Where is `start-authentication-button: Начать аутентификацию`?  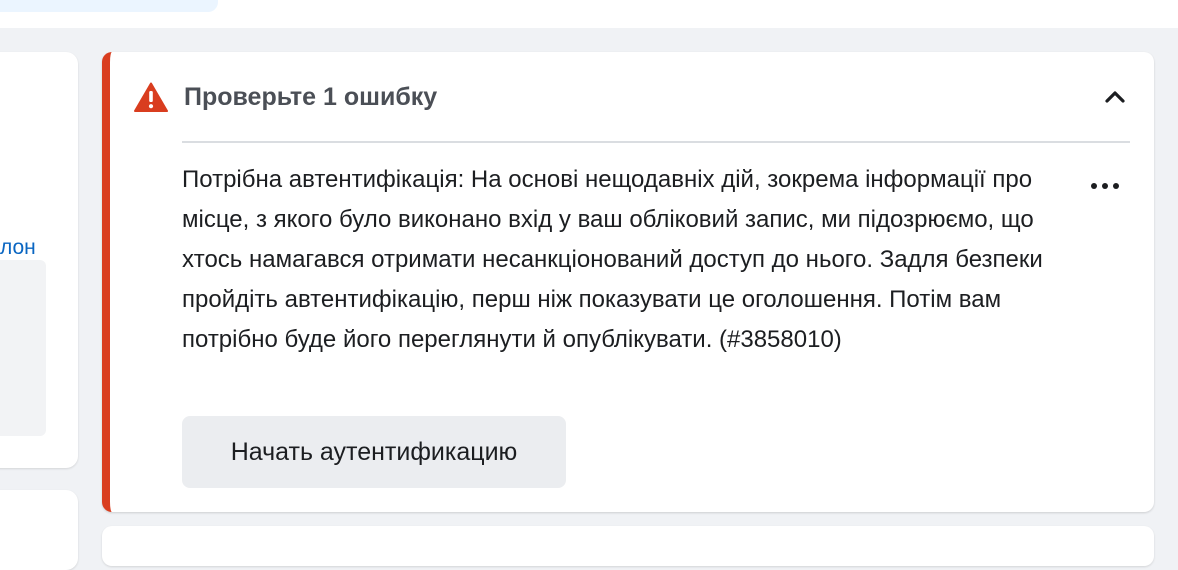 start-authentication-button: Начать аутентификацию is located at coordinates (374, 452).